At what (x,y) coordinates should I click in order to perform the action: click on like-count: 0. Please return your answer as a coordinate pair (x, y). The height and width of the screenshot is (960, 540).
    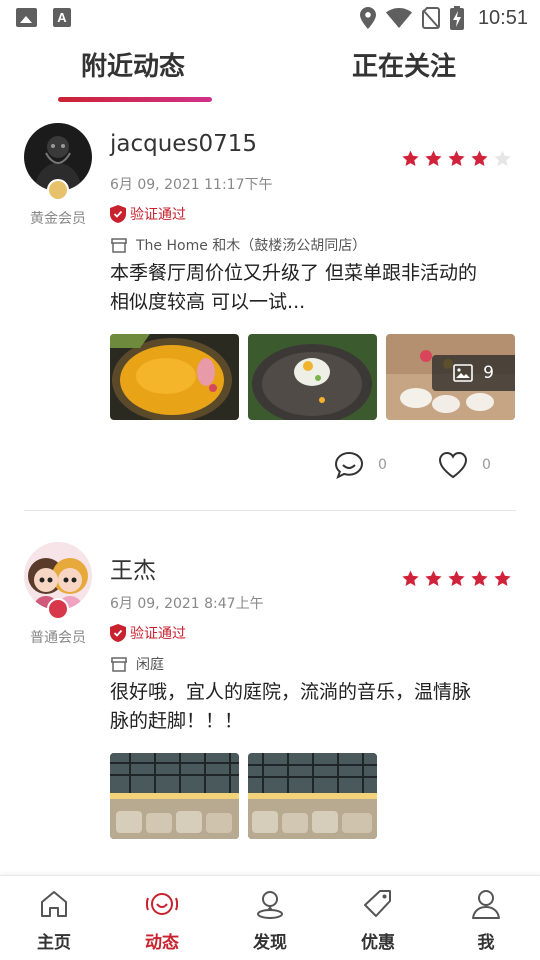
    Looking at the image, I should click on (486, 465).